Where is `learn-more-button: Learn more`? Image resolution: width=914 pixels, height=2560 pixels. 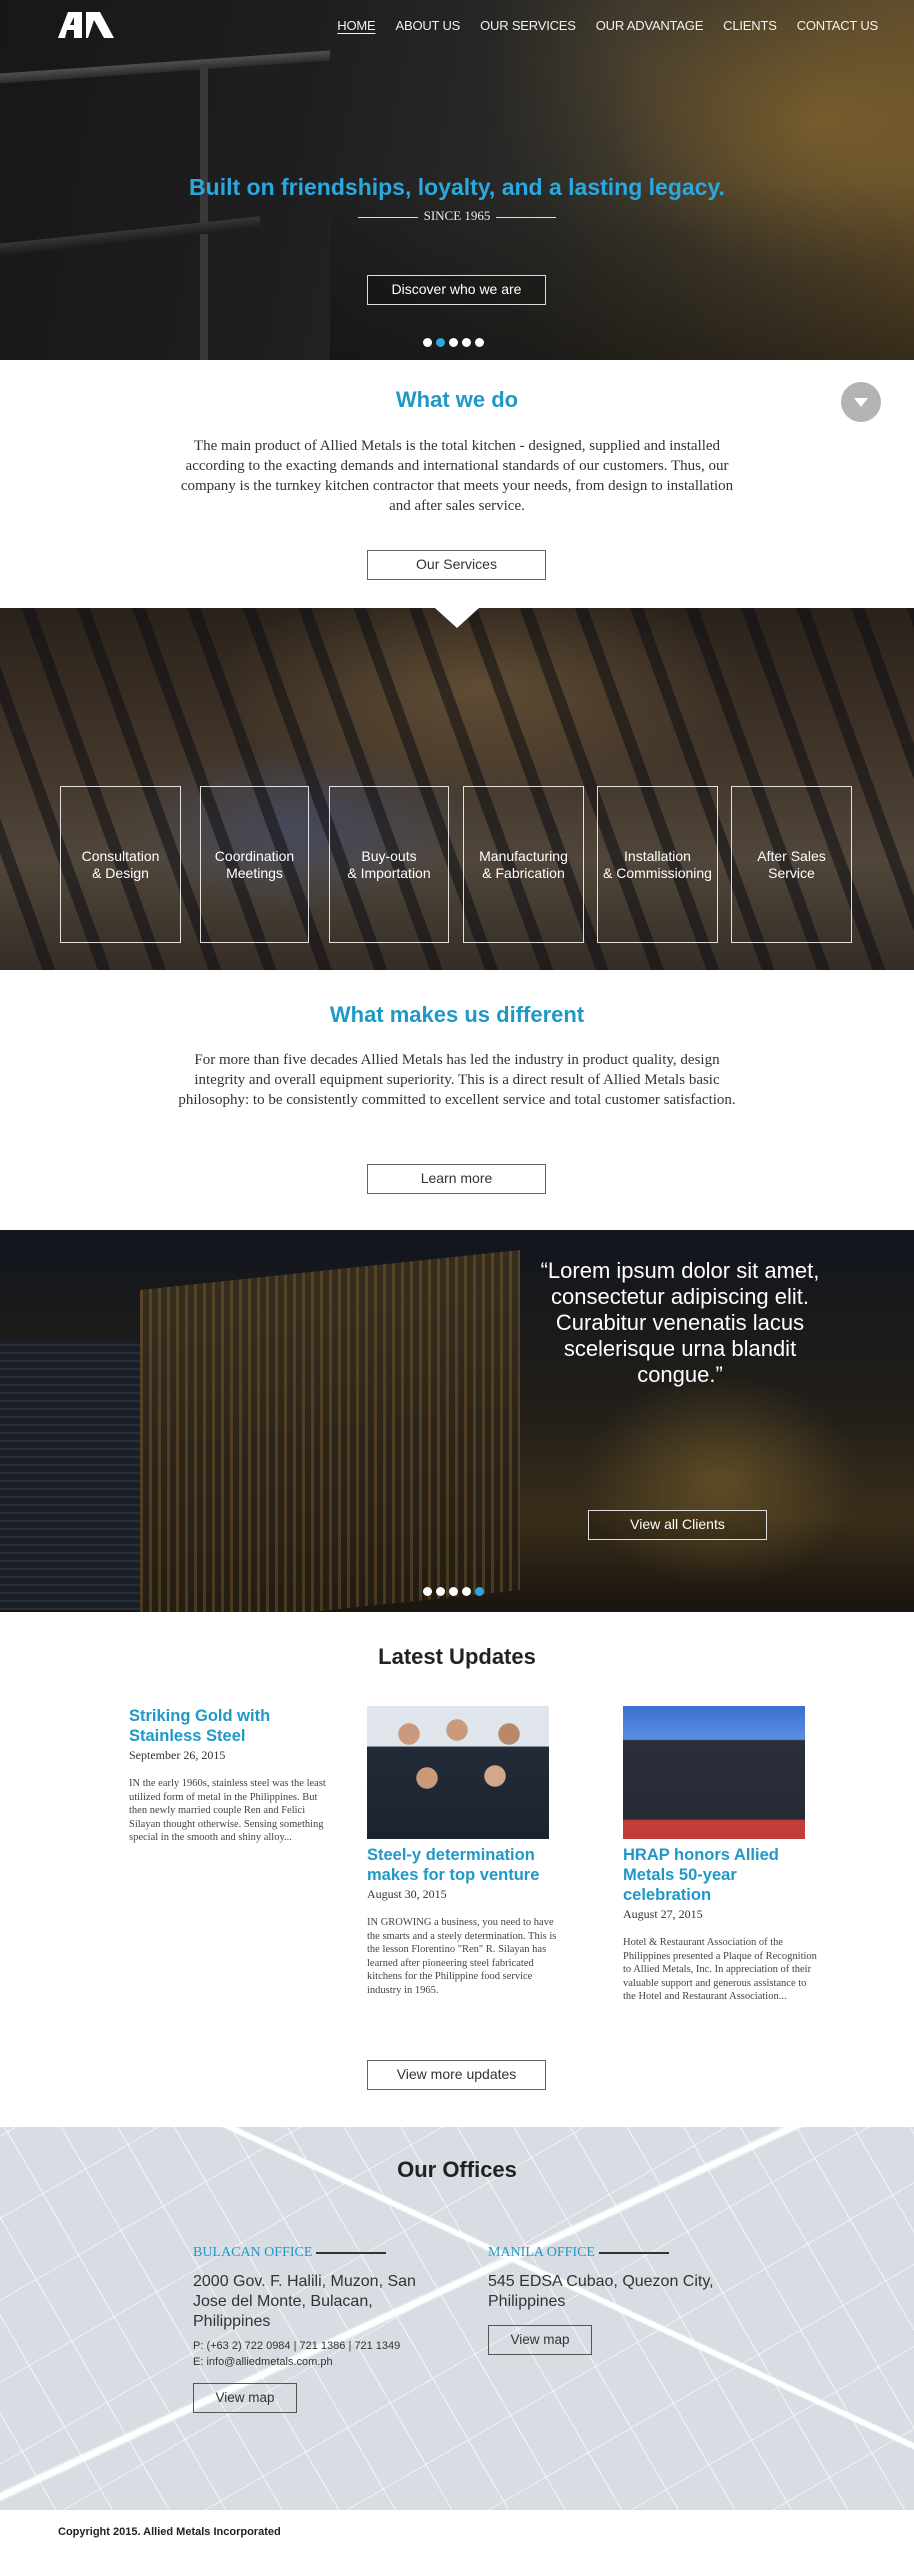 learn-more-button: Learn more is located at coordinates (456, 1179).